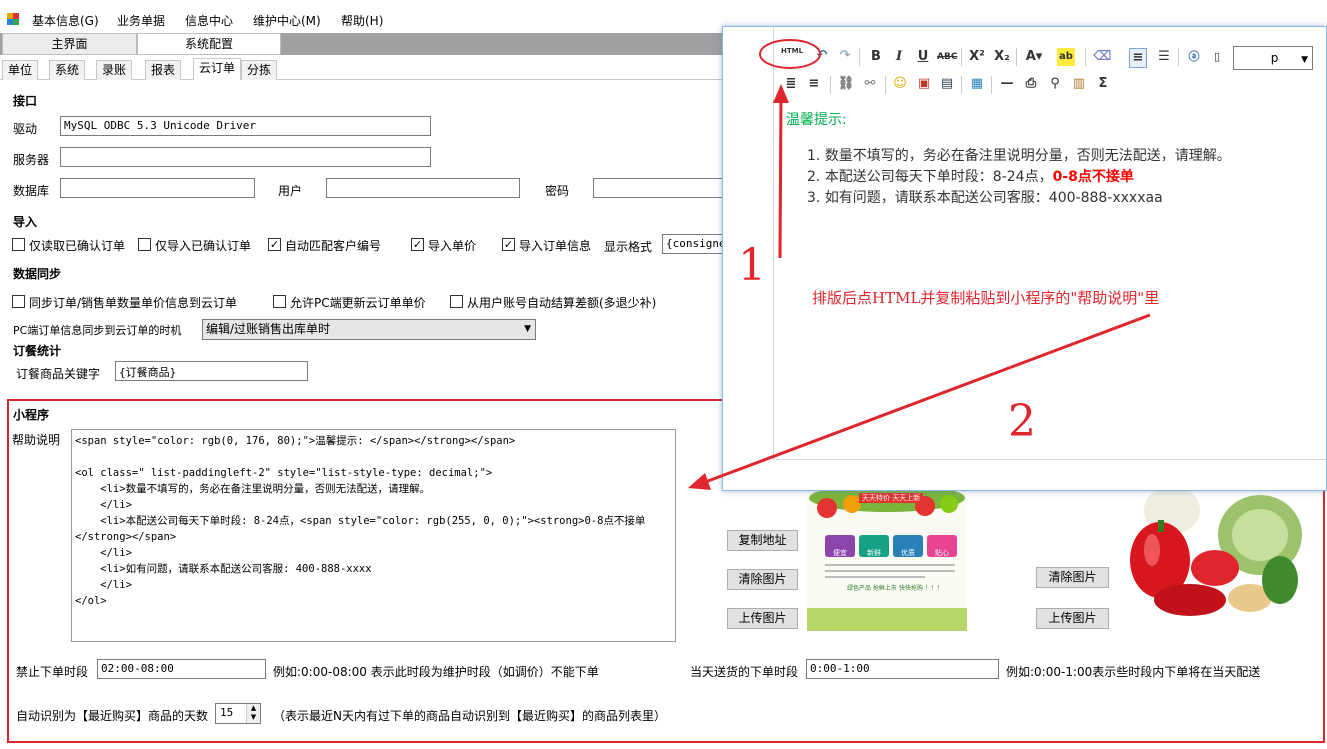 The height and width of the screenshot is (749, 1327). Describe the element at coordinates (790, 54) in the screenshot. I see `html-button-circle` at that location.